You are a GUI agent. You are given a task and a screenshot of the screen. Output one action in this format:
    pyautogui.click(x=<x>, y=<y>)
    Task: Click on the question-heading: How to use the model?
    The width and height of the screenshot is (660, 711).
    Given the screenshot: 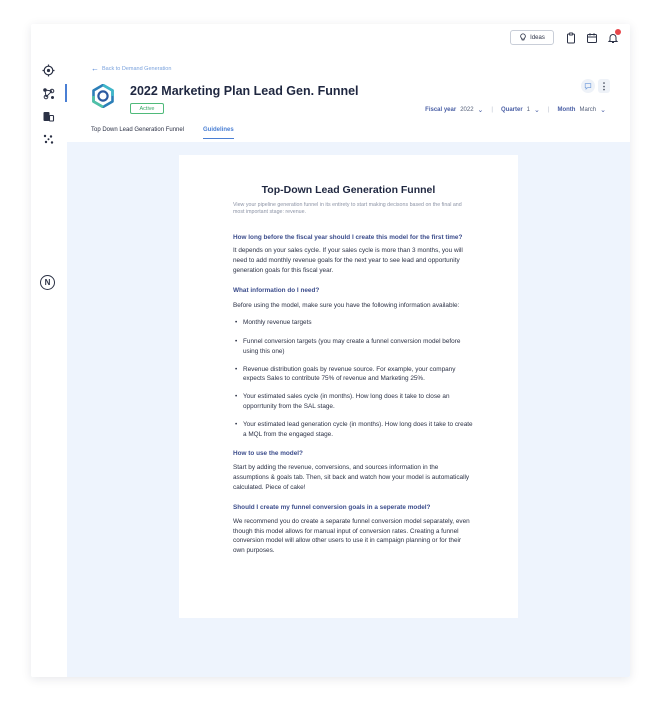 What is the action you would take?
    pyautogui.click(x=268, y=454)
    